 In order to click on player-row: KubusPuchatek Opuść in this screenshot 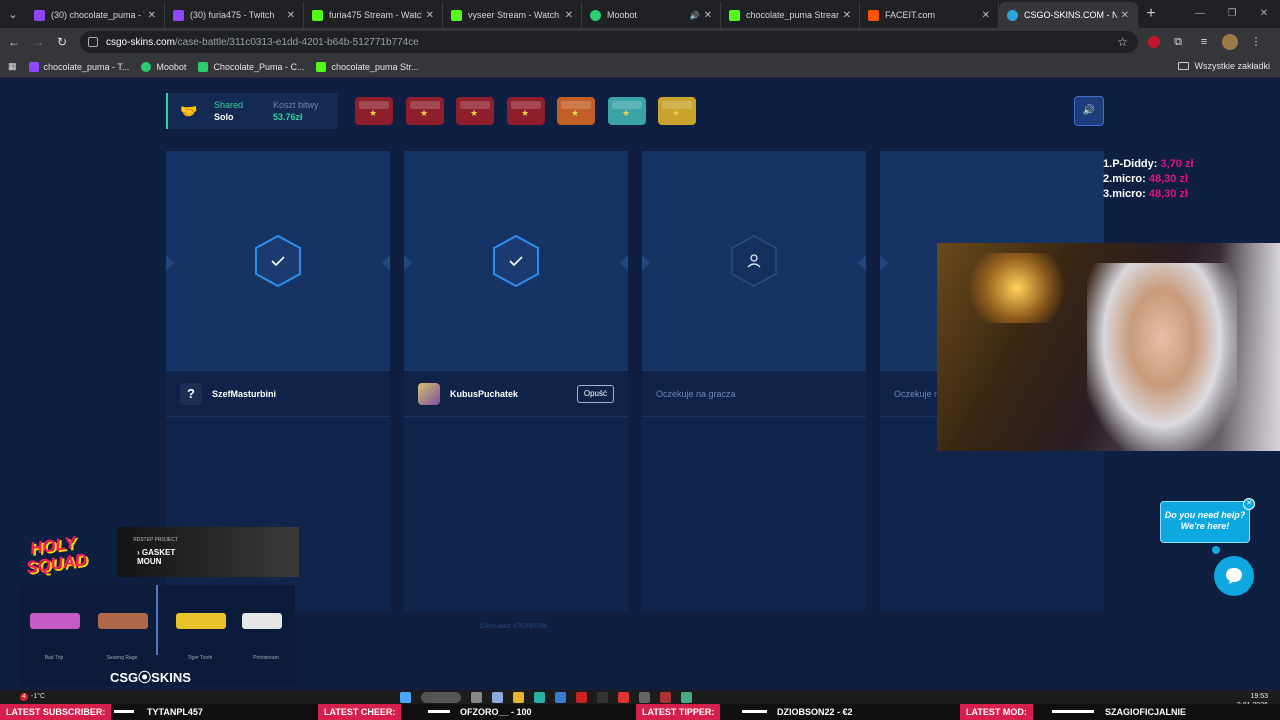, I will do `click(516, 394)`.